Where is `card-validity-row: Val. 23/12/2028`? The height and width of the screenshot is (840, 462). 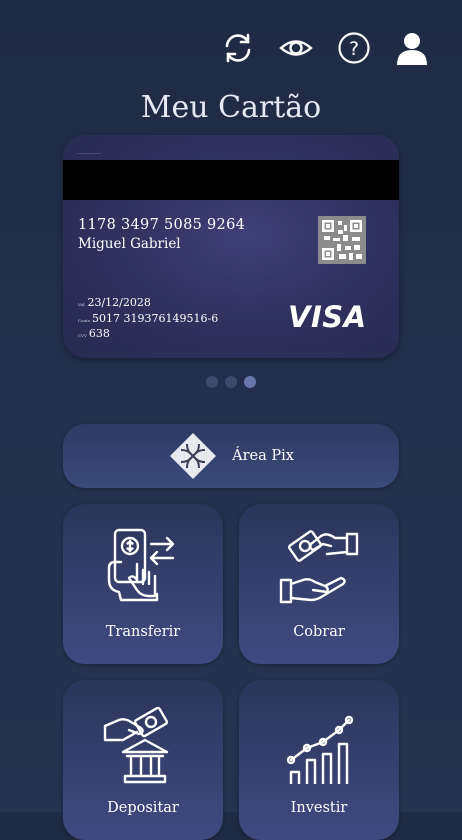
card-validity-row: Val. 23/12/2028 is located at coordinates (114, 302).